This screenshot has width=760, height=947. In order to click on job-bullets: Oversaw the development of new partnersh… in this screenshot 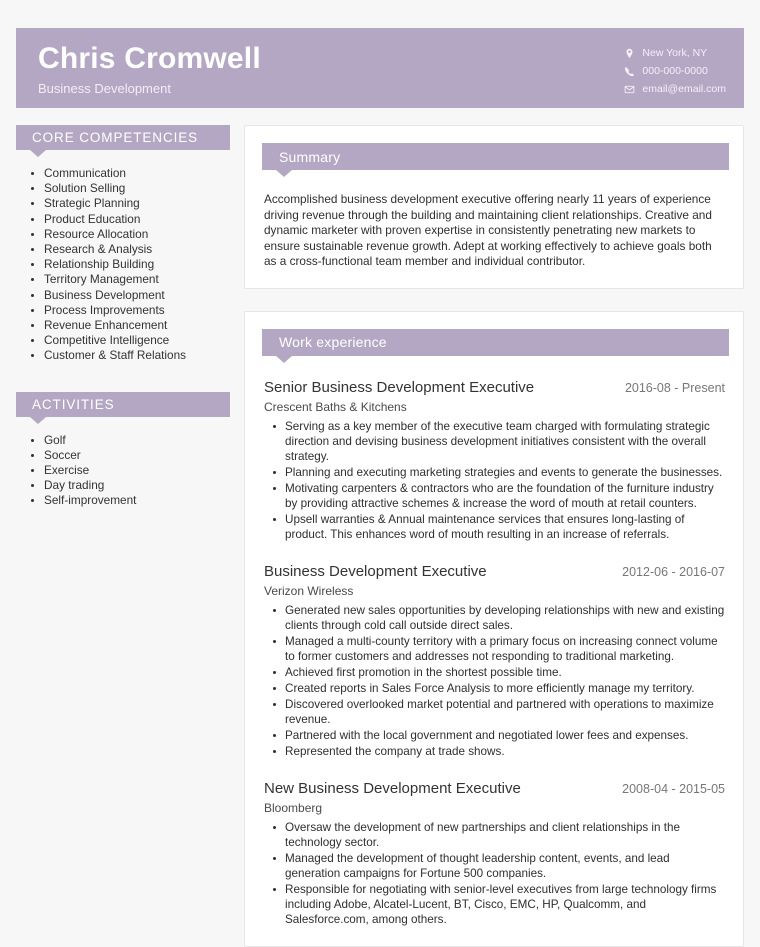, I will do `click(494, 873)`.